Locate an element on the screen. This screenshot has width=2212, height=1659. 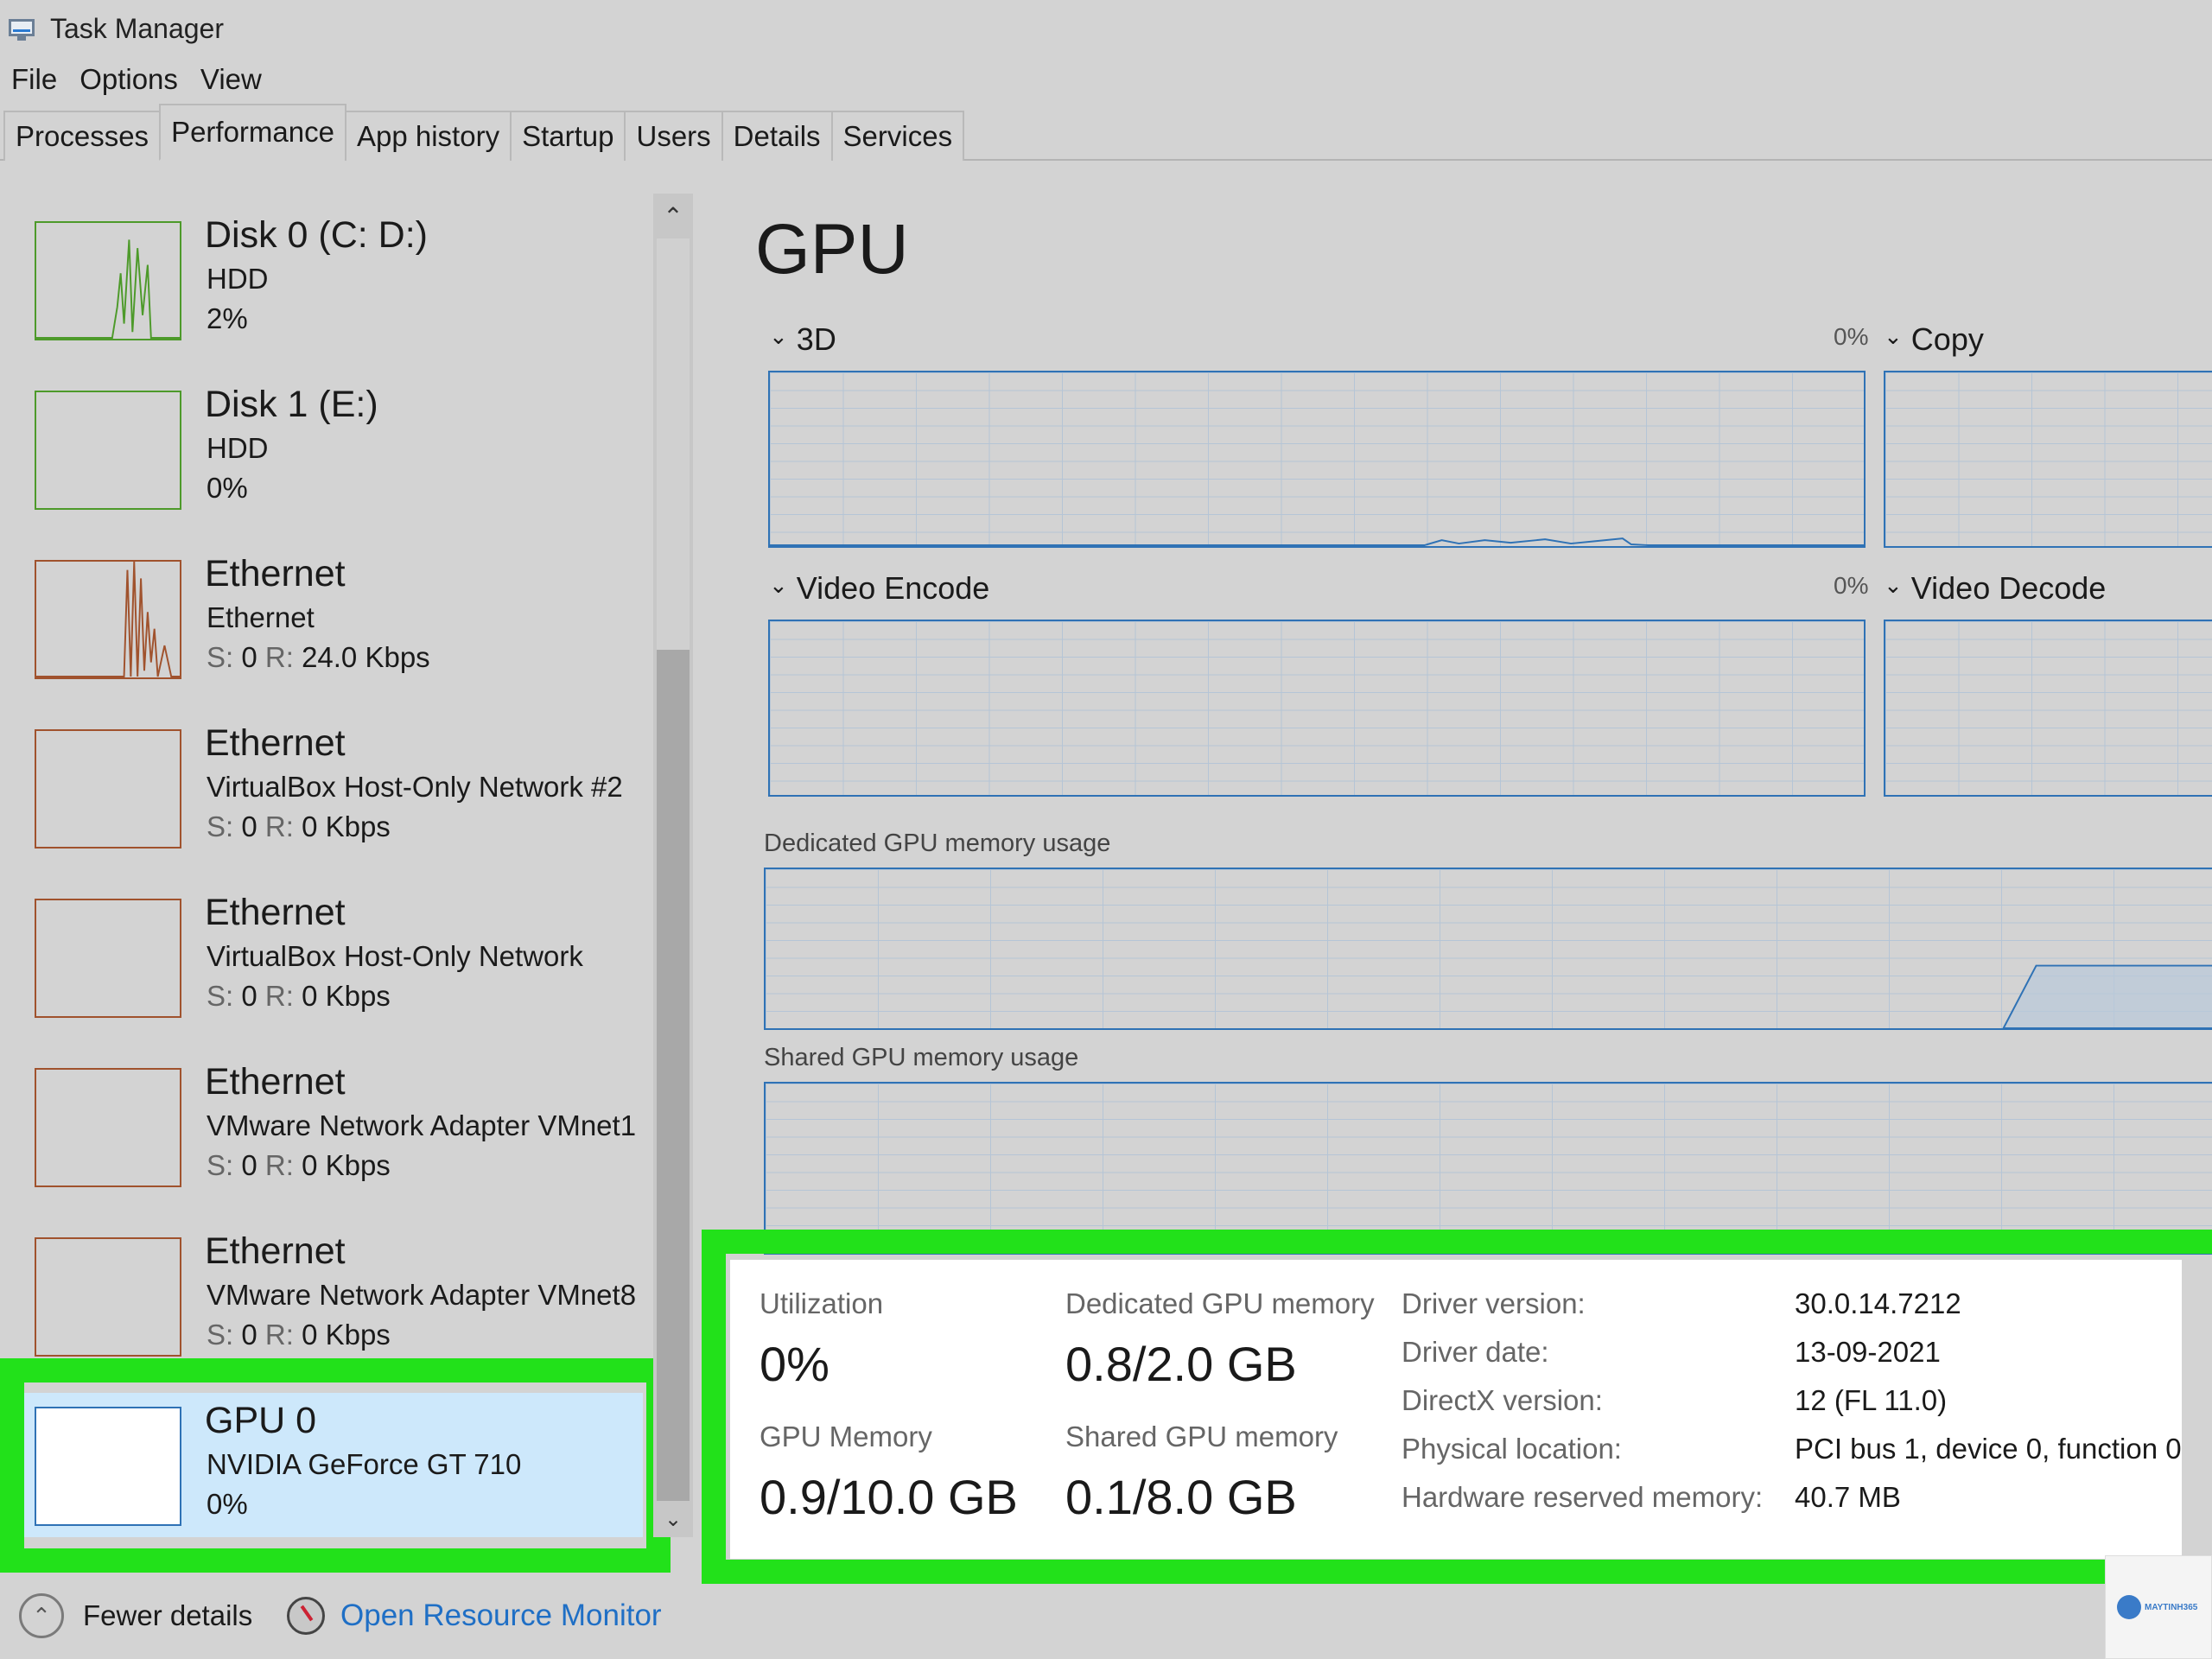
gpu-thumbnail-graph is located at coordinates (108, 1466).